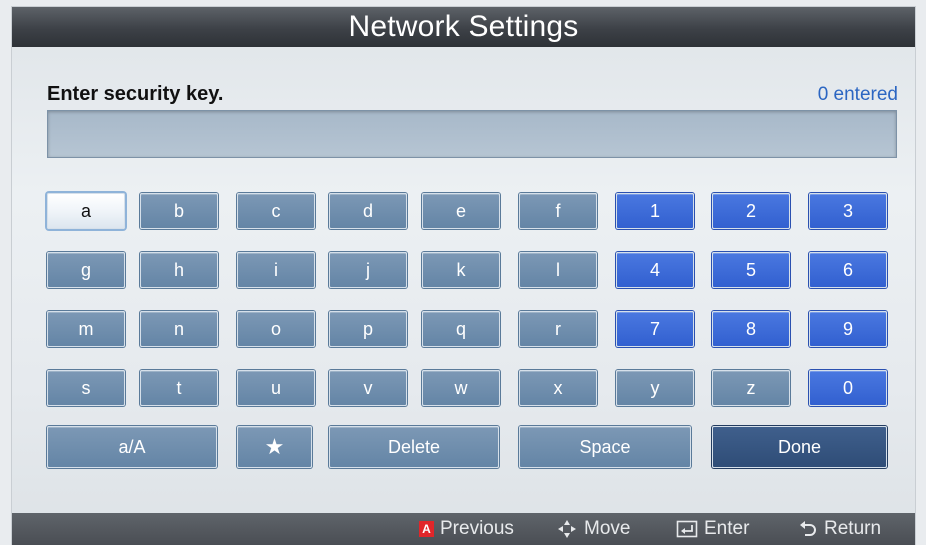 Image resolution: width=926 pixels, height=545 pixels. I want to click on key-4: 4, so click(655, 270).